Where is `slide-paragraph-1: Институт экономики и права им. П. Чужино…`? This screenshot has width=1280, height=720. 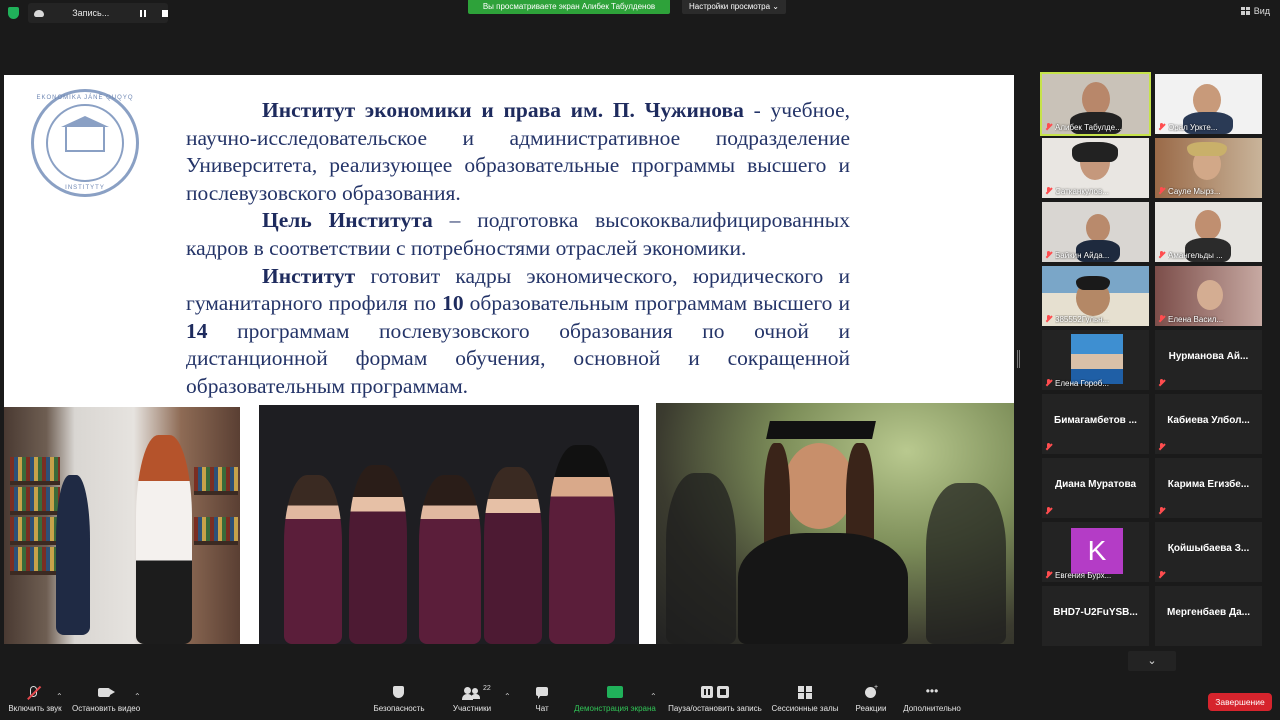
slide-paragraph-1: Институт экономики и права им. П. Чужино… is located at coordinates (518, 151).